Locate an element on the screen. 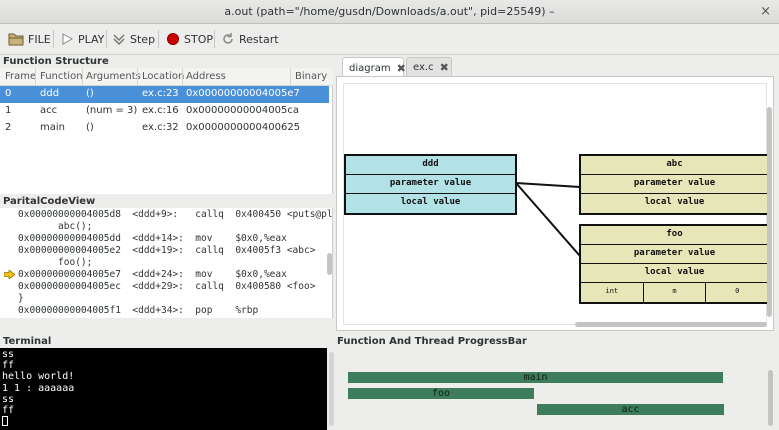  diagram-horizontal-scrollbar is located at coordinates (671, 324).